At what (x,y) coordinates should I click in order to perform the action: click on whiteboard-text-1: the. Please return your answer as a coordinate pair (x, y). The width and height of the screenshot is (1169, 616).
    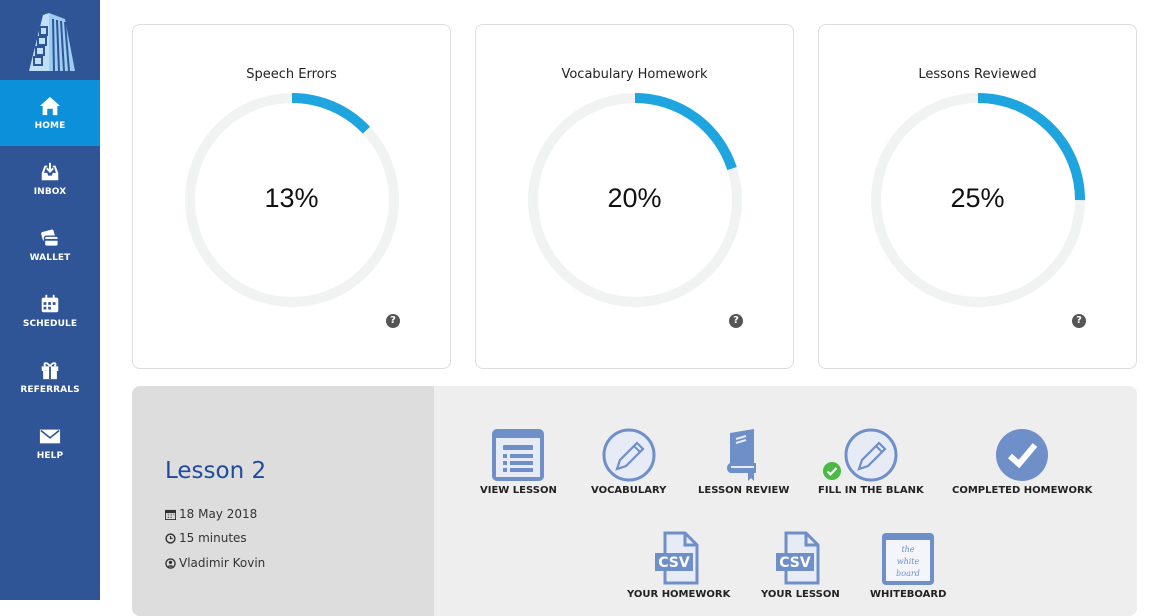
    Looking at the image, I should click on (908, 549).